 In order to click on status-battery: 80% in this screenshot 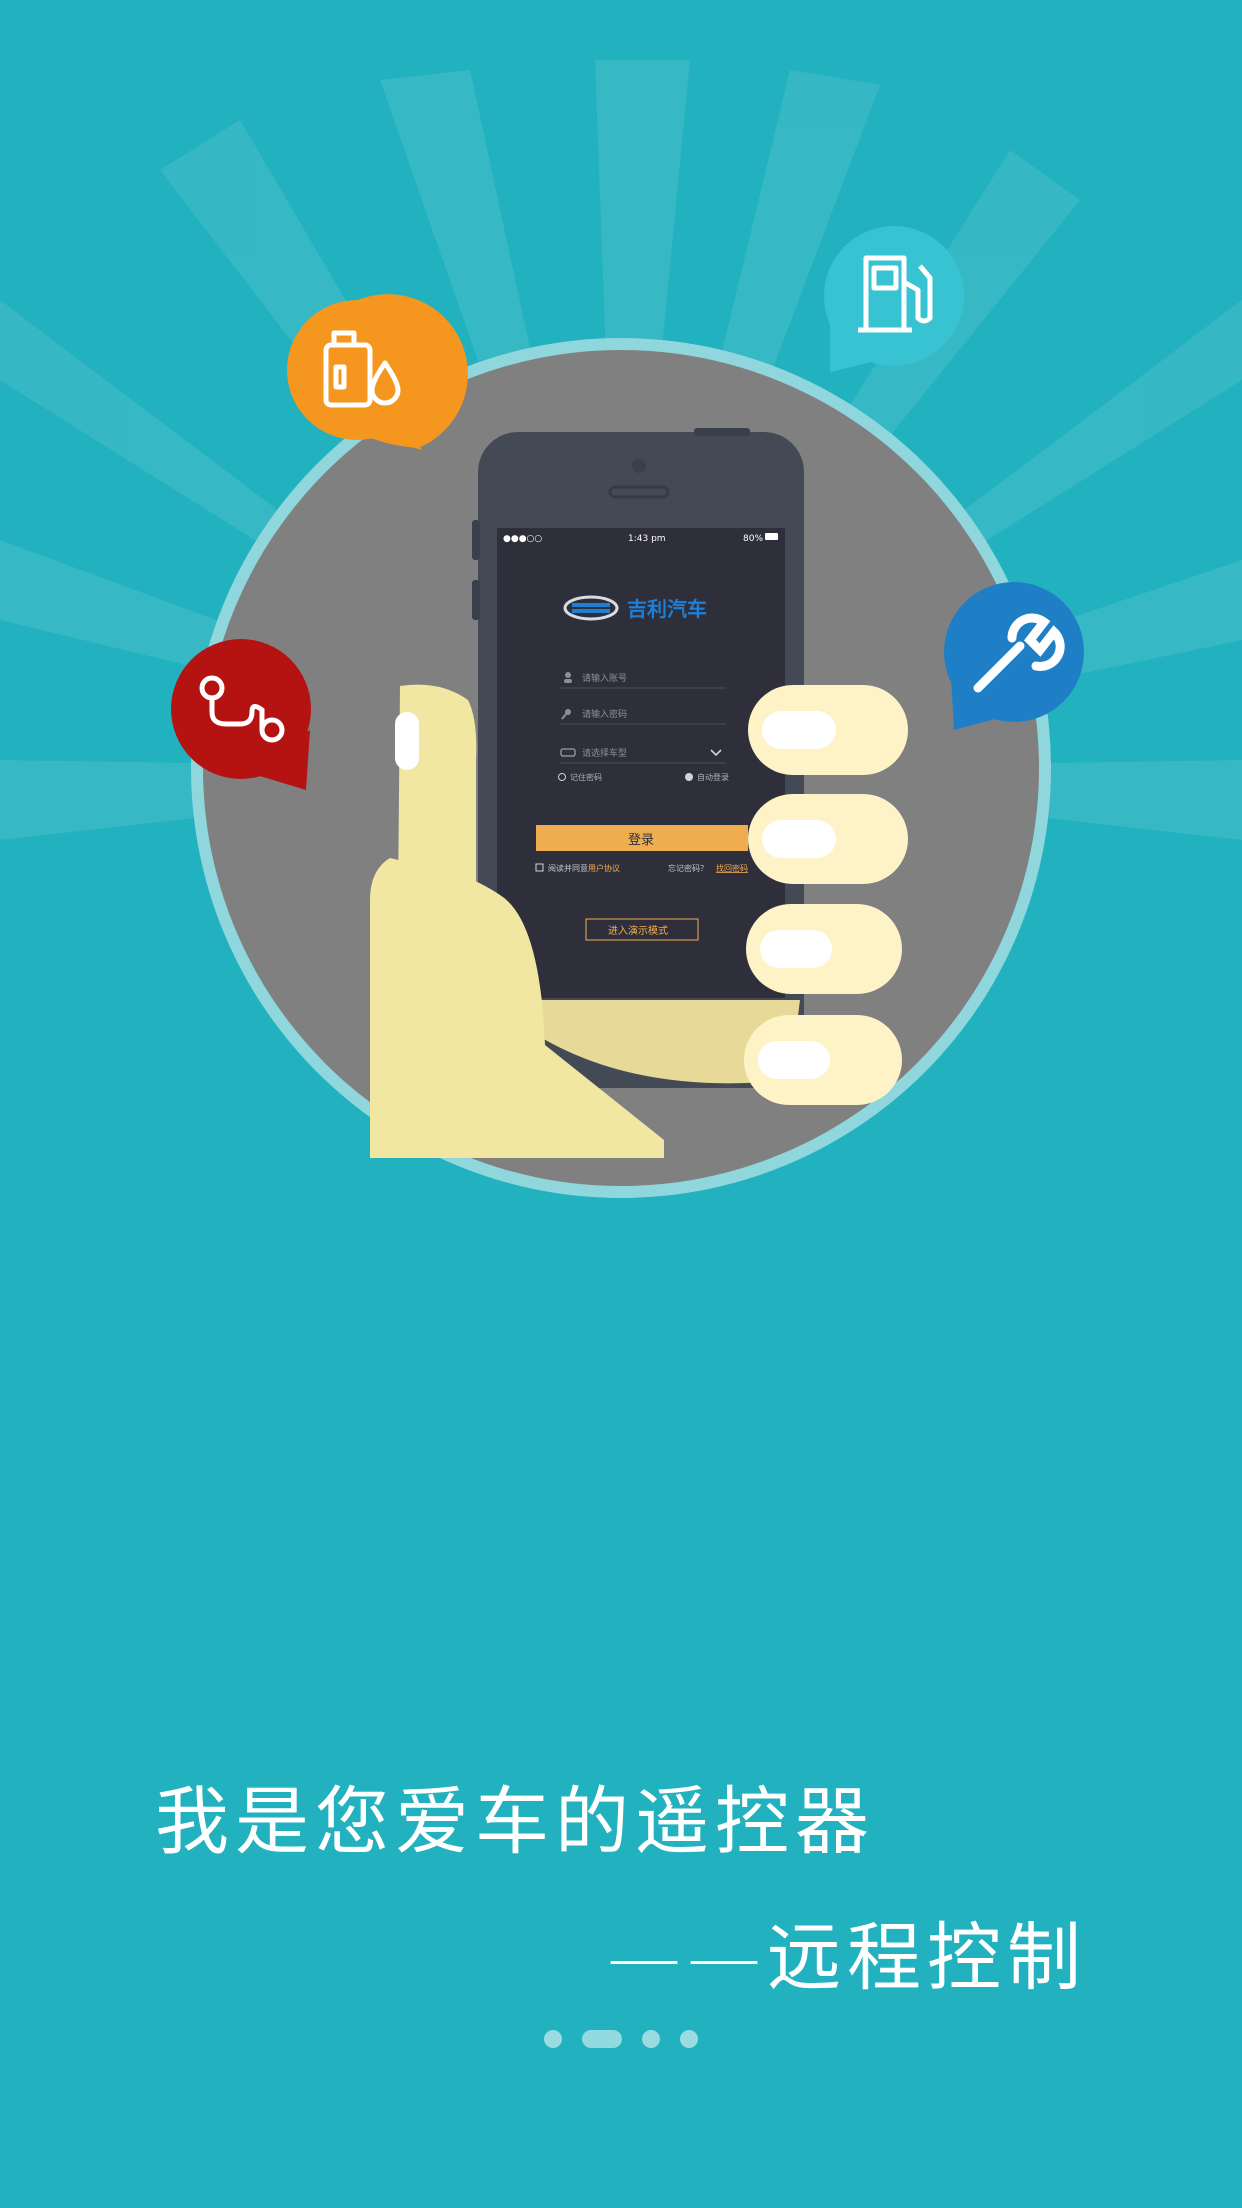, I will do `click(753, 539)`.